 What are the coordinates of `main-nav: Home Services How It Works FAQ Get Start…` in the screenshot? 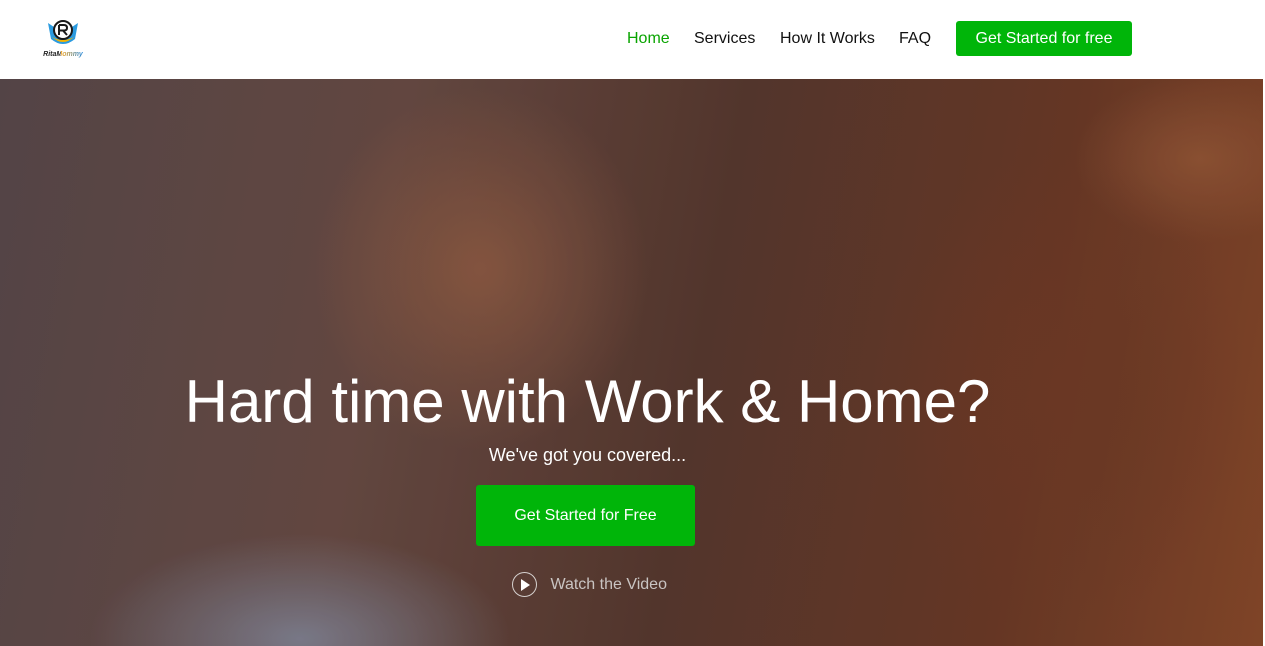 It's located at (632, 38).